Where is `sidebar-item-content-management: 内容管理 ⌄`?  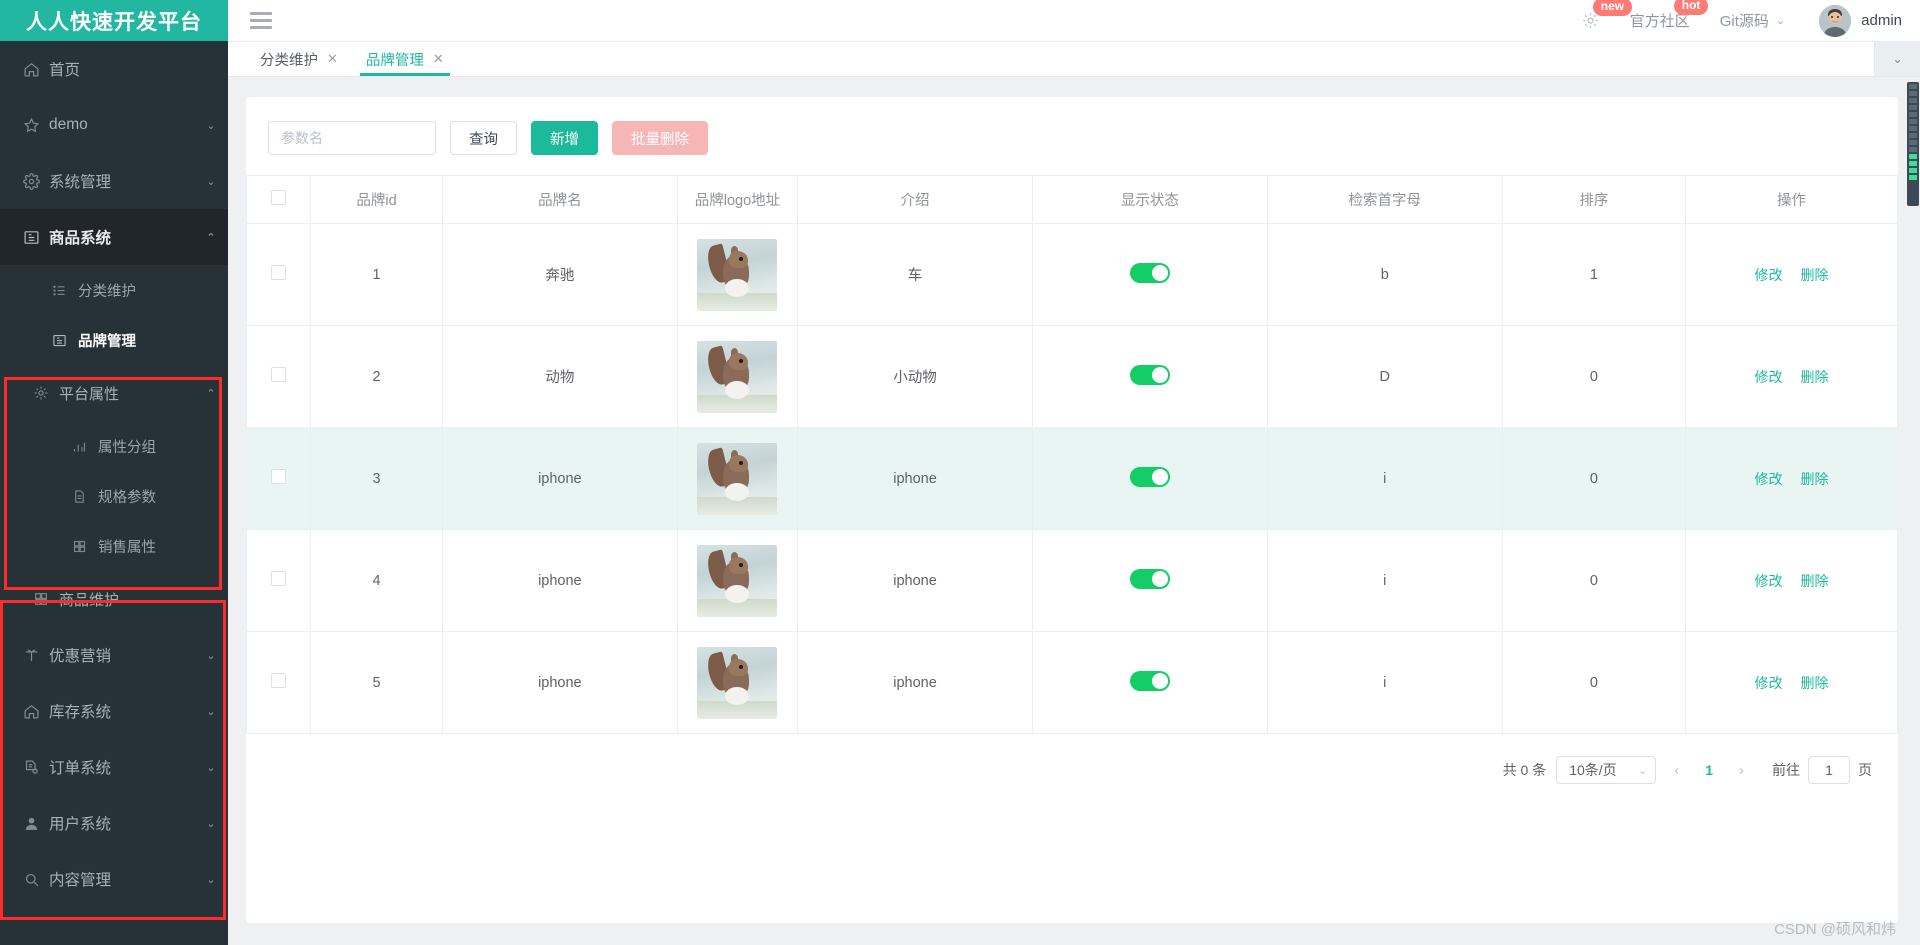
sidebar-item-content-management: 内容管理 ⌄ is located at coordinates (114, 879).